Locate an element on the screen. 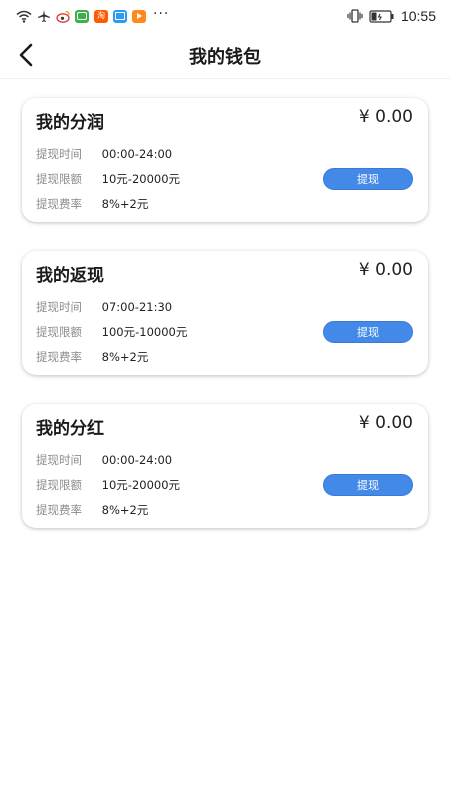  withdraw-time-row: 提现时间 07:00-21:30 is located at coordinates (104, 307).